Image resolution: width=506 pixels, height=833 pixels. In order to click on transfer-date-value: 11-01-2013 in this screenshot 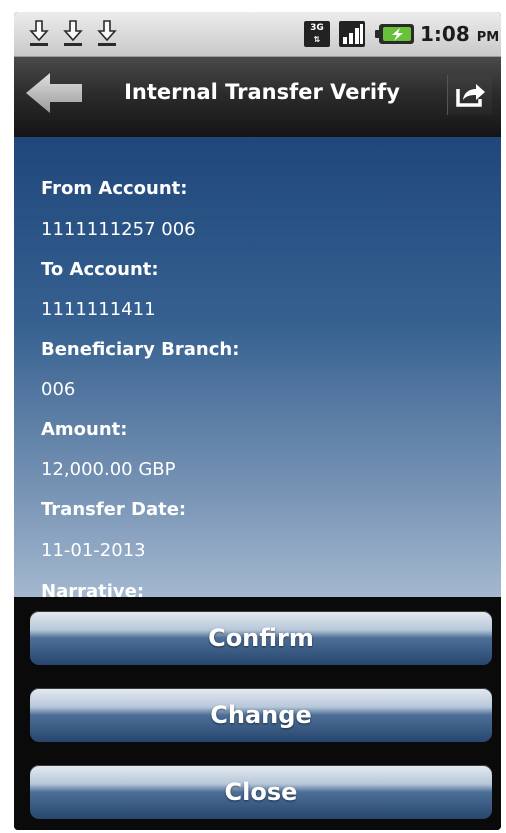, I will do `click(93, 550)`.